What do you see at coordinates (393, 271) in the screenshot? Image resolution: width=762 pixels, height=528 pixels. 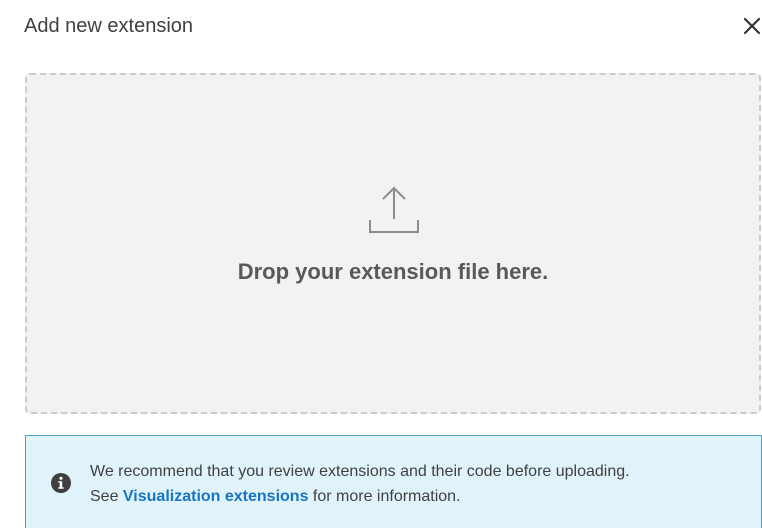 I see `dropzone-text: Drop your extension file here.` at bounding box center [393, 271].